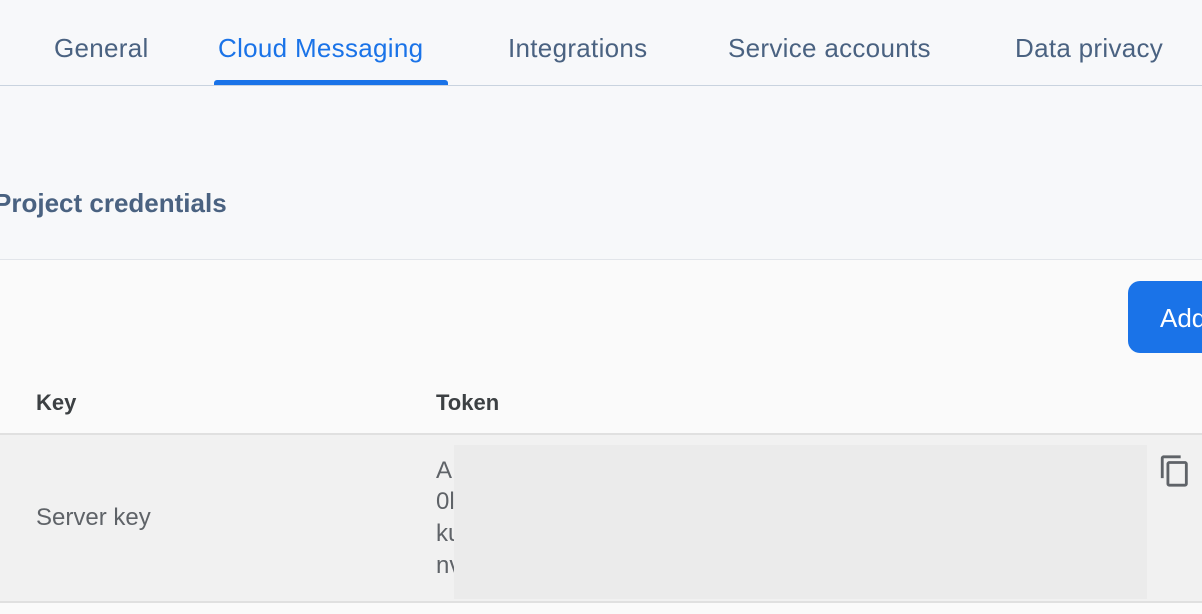  What do you see at coordinates (577, 48) in the screenshot?
I see `tab-integrations: Integrations` at bounding box center [577, 48].